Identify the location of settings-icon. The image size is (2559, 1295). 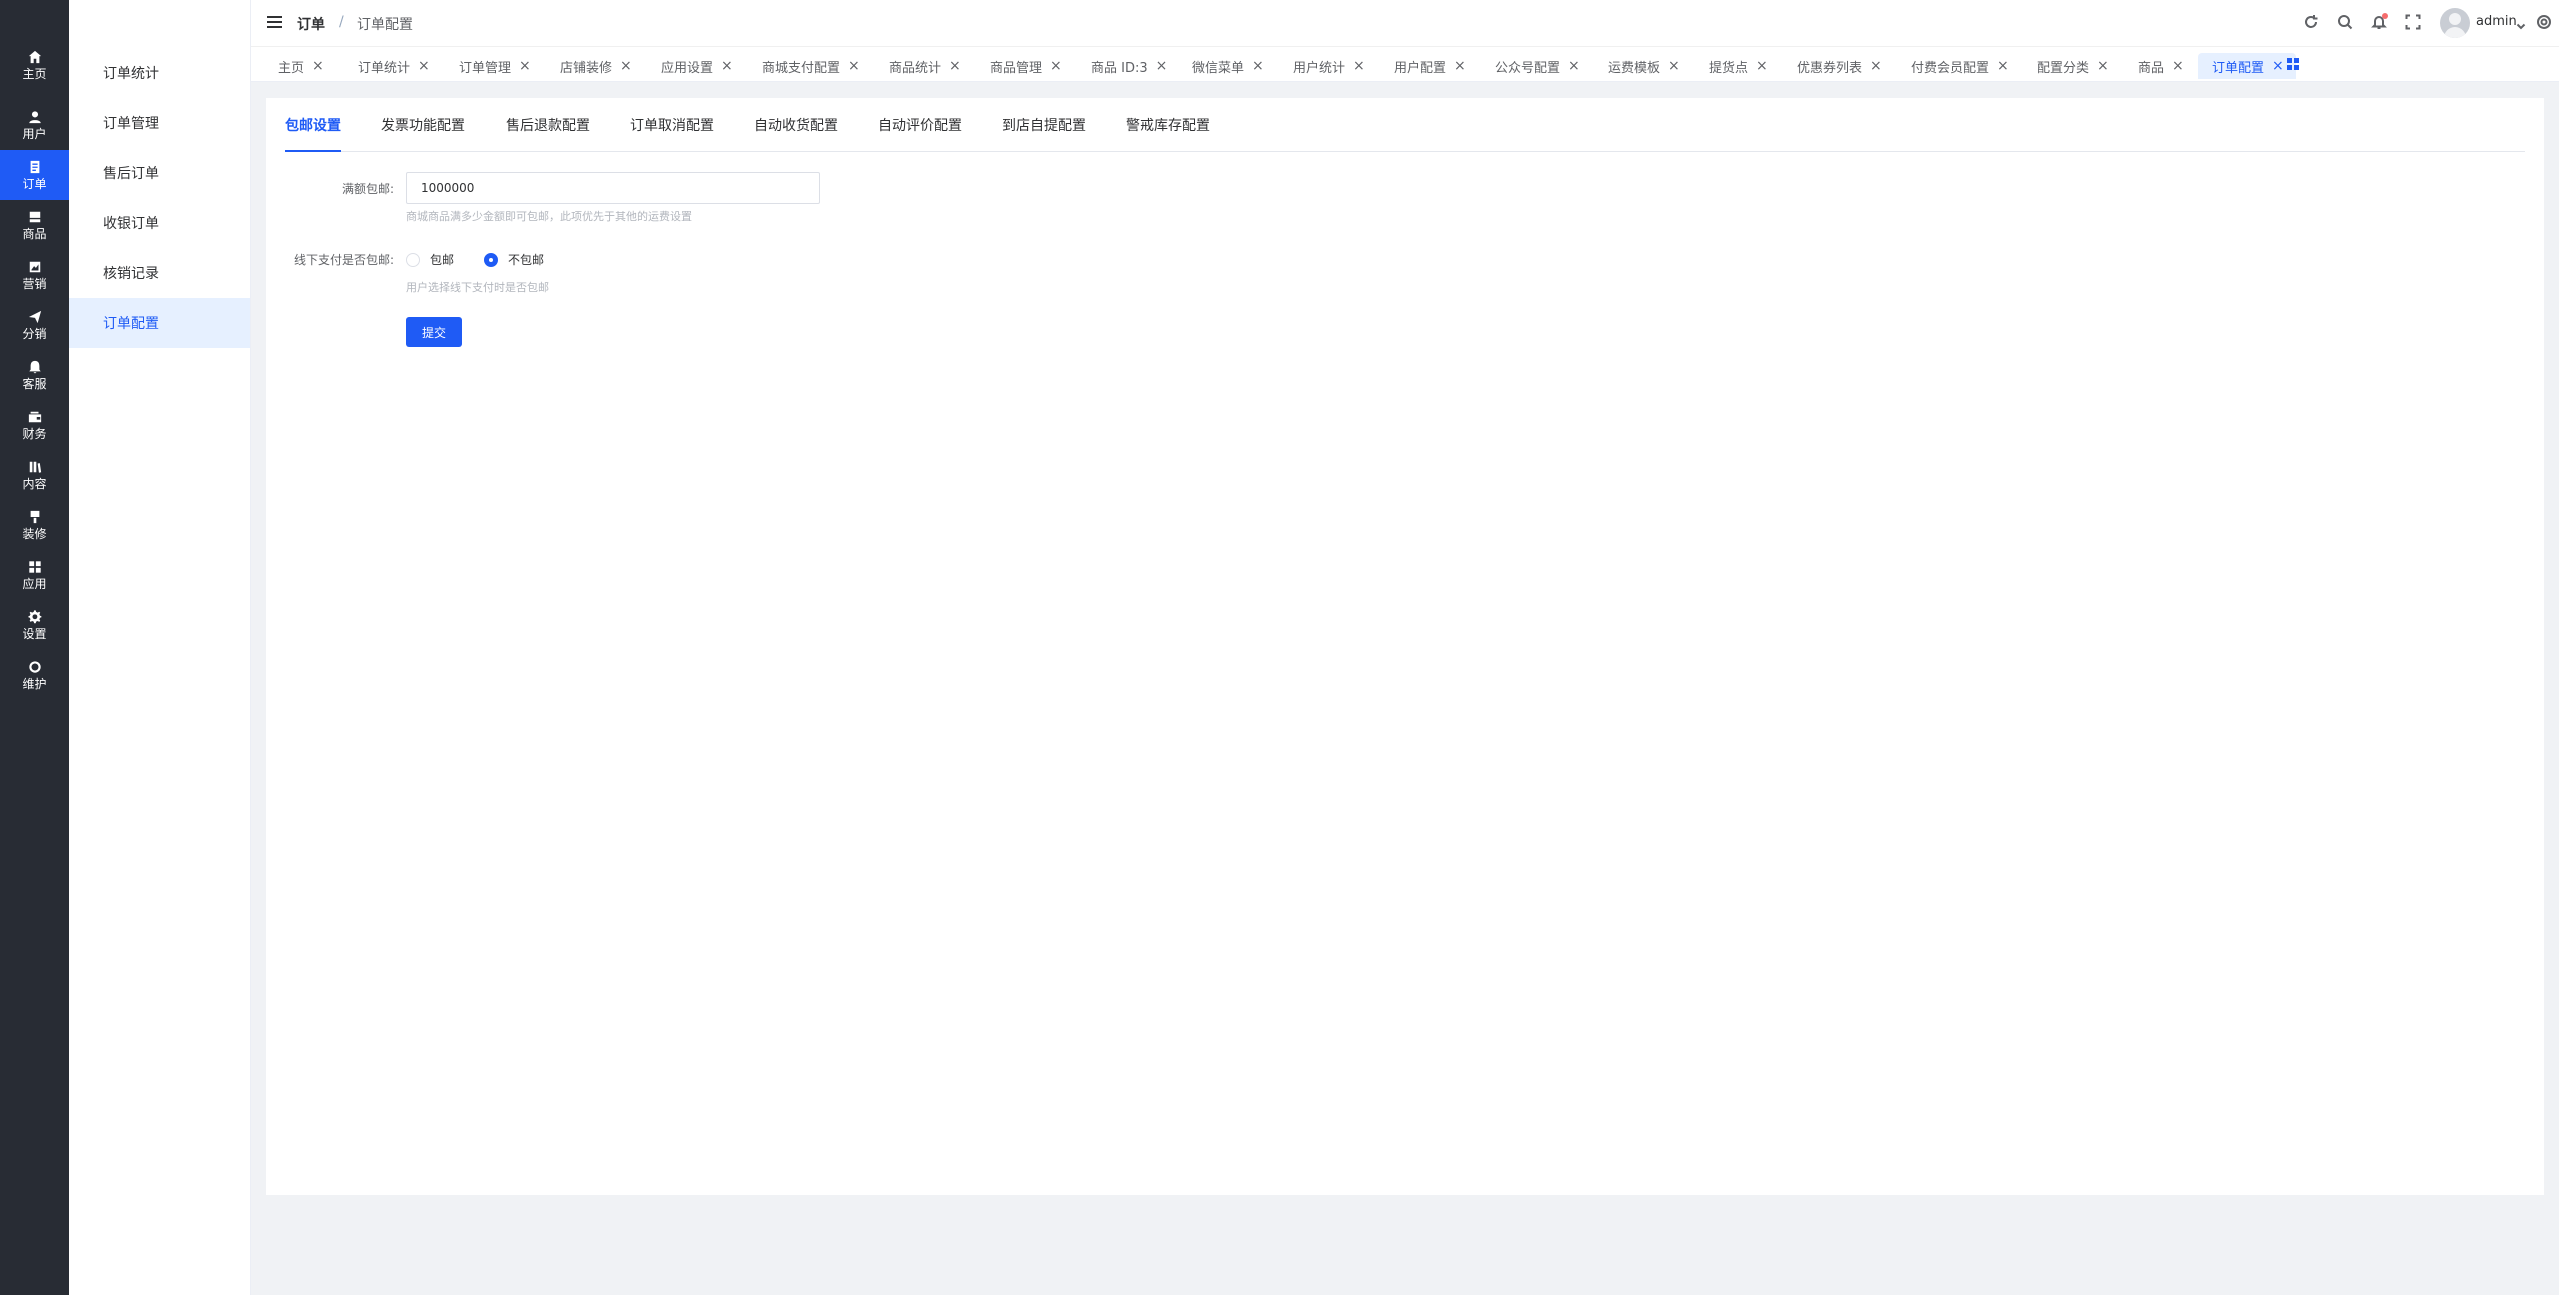
(2544, 22).